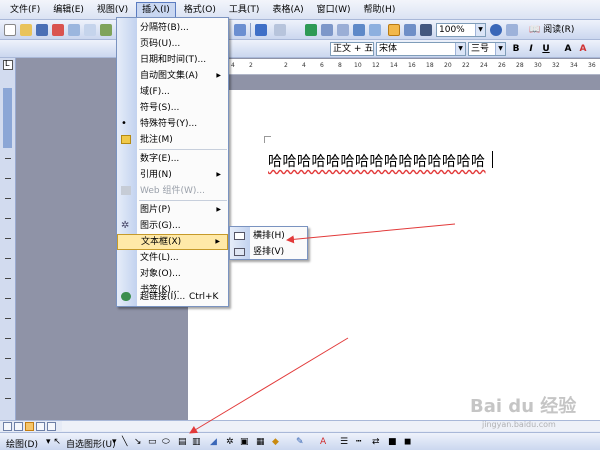 The image size is (600, 450). Describe the element at coordinates (269, 385) in the screenshot. I see `annotation-arrow-toolbar` at that location.